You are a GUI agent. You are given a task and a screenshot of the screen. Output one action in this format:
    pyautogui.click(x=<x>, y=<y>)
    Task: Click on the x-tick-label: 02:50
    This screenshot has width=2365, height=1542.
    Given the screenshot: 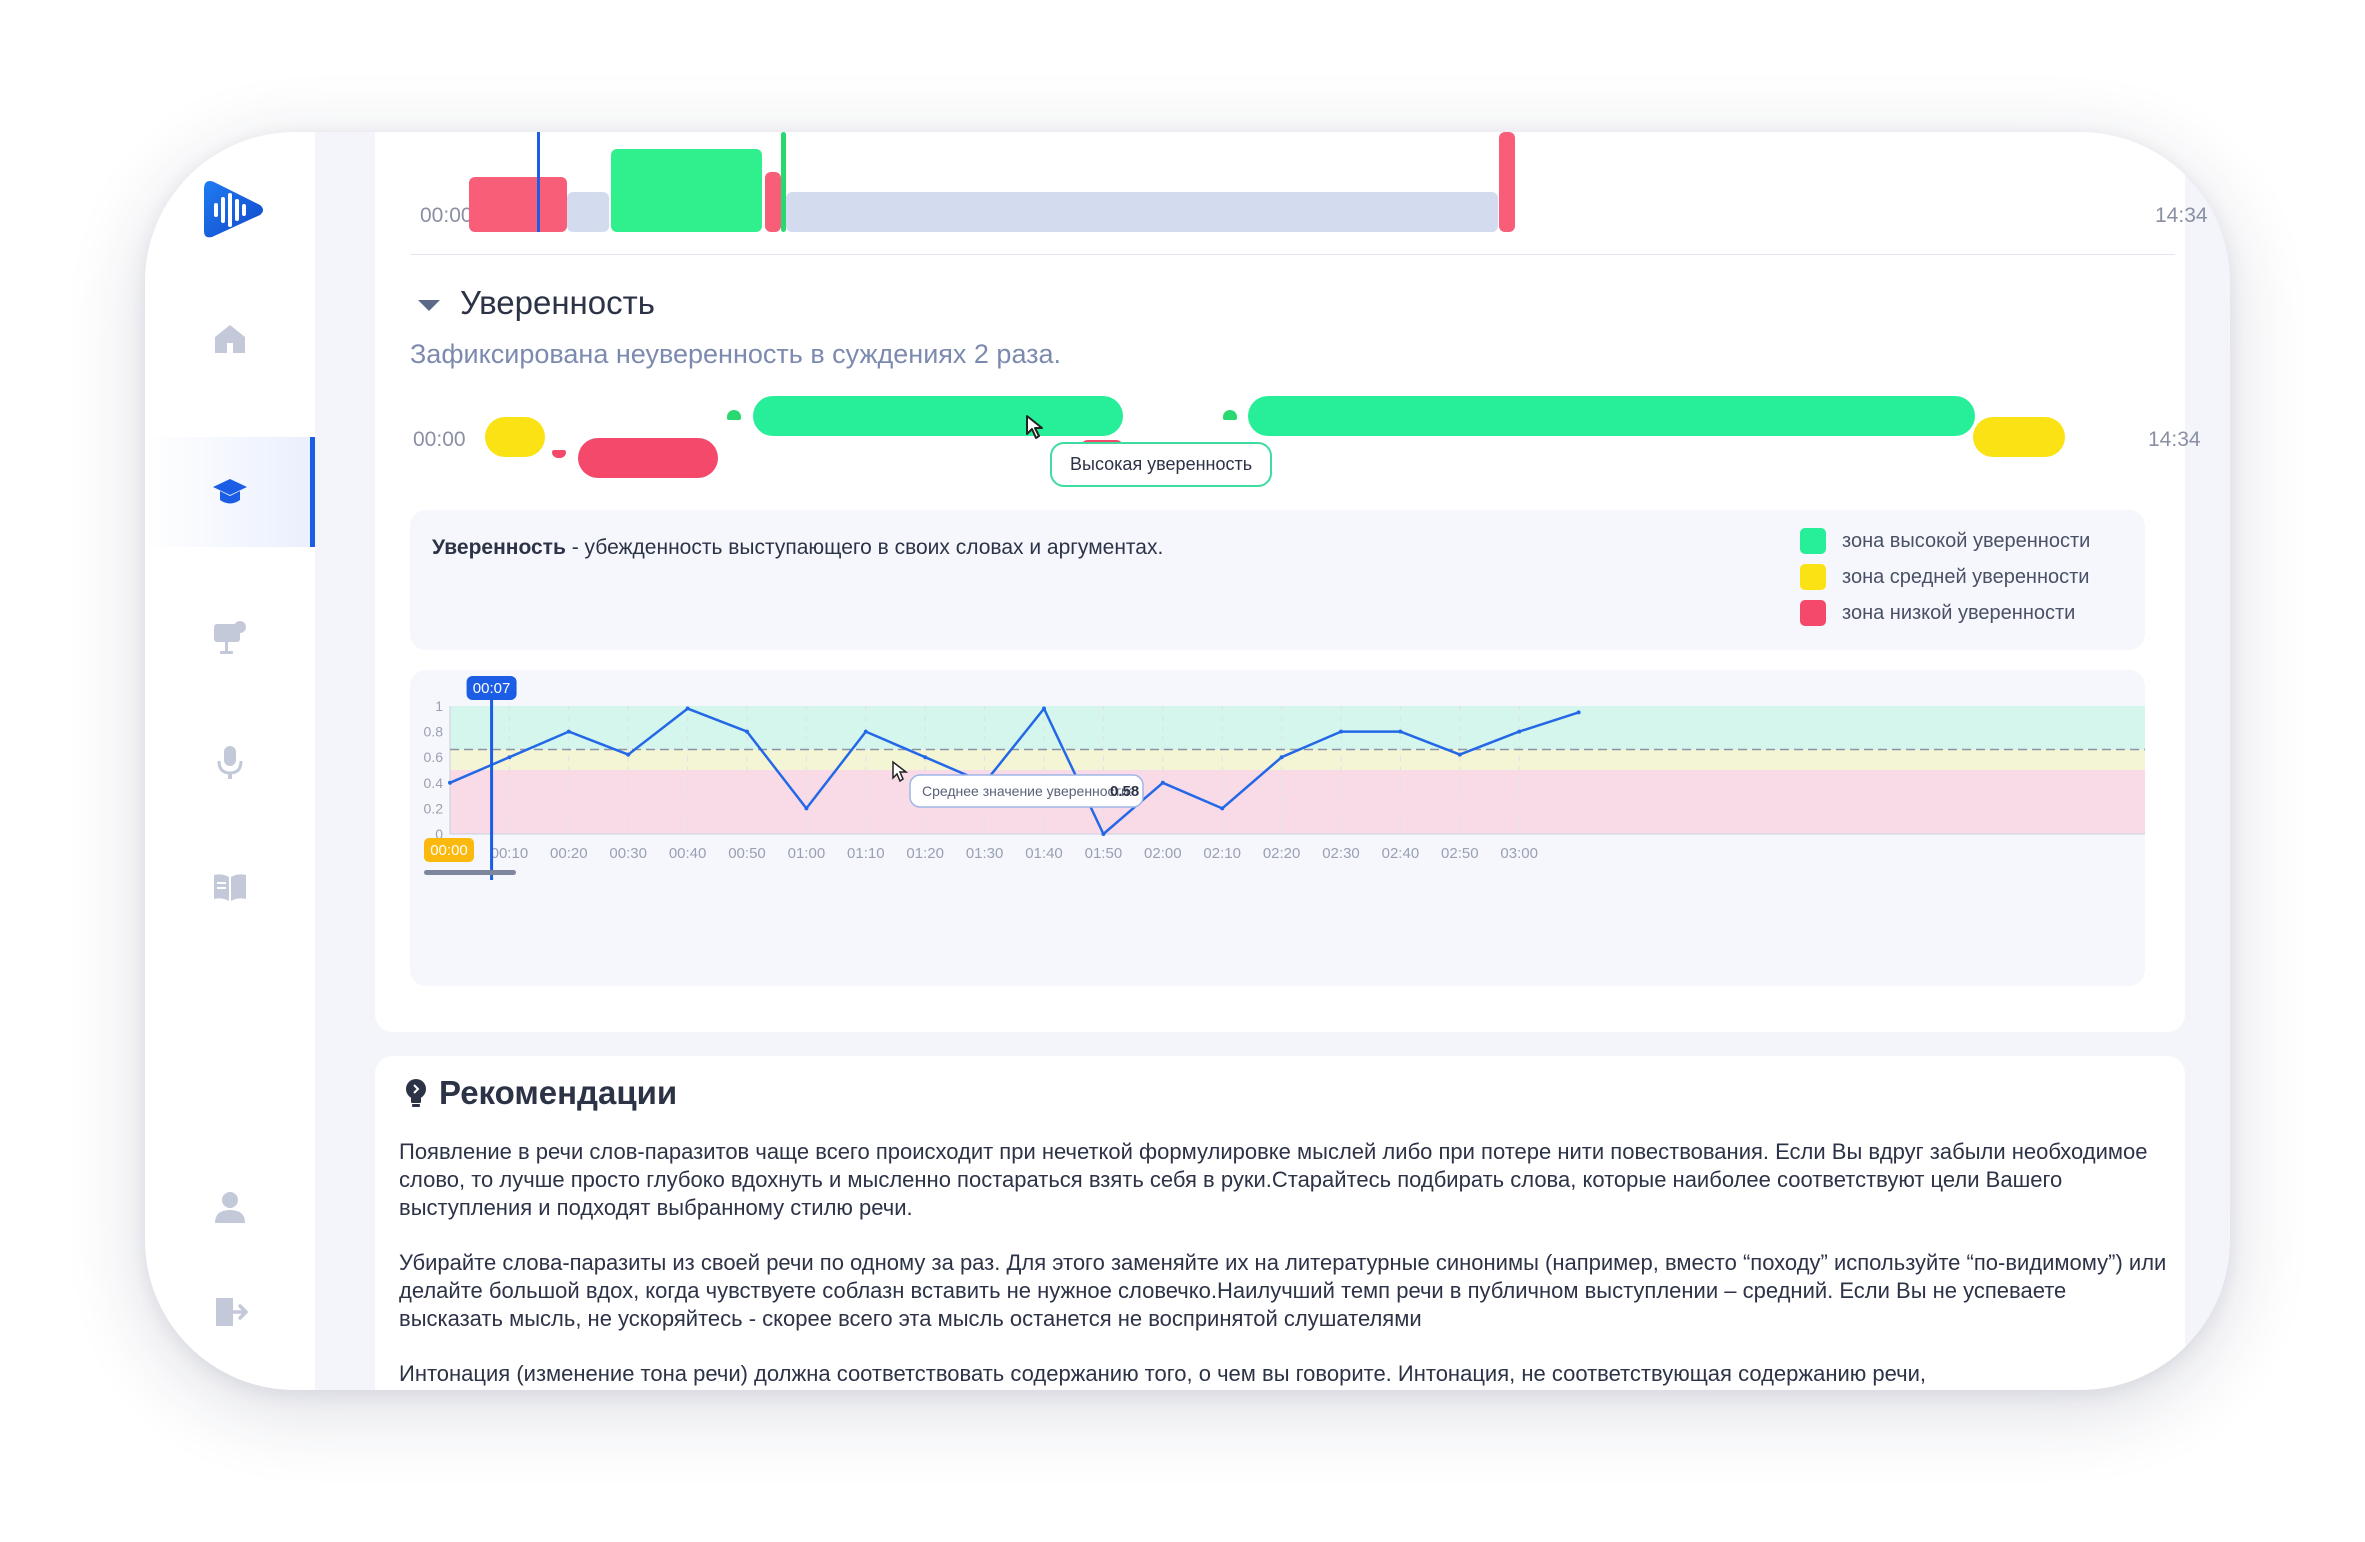 What is the action you would take?
    pyautogui.click(x=1460, y=853)
    